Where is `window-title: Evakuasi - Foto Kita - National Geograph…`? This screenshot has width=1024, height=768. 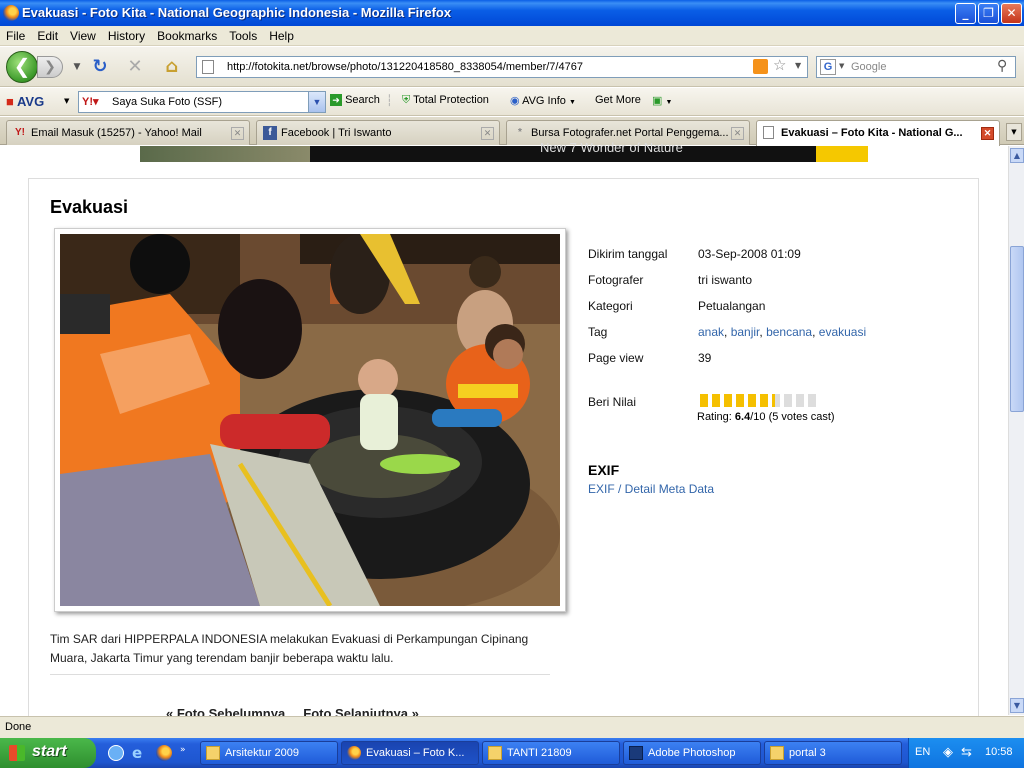 window-title: Evakuasi - Foto Kita - National Geograph… is located at coordinates (237, 12).